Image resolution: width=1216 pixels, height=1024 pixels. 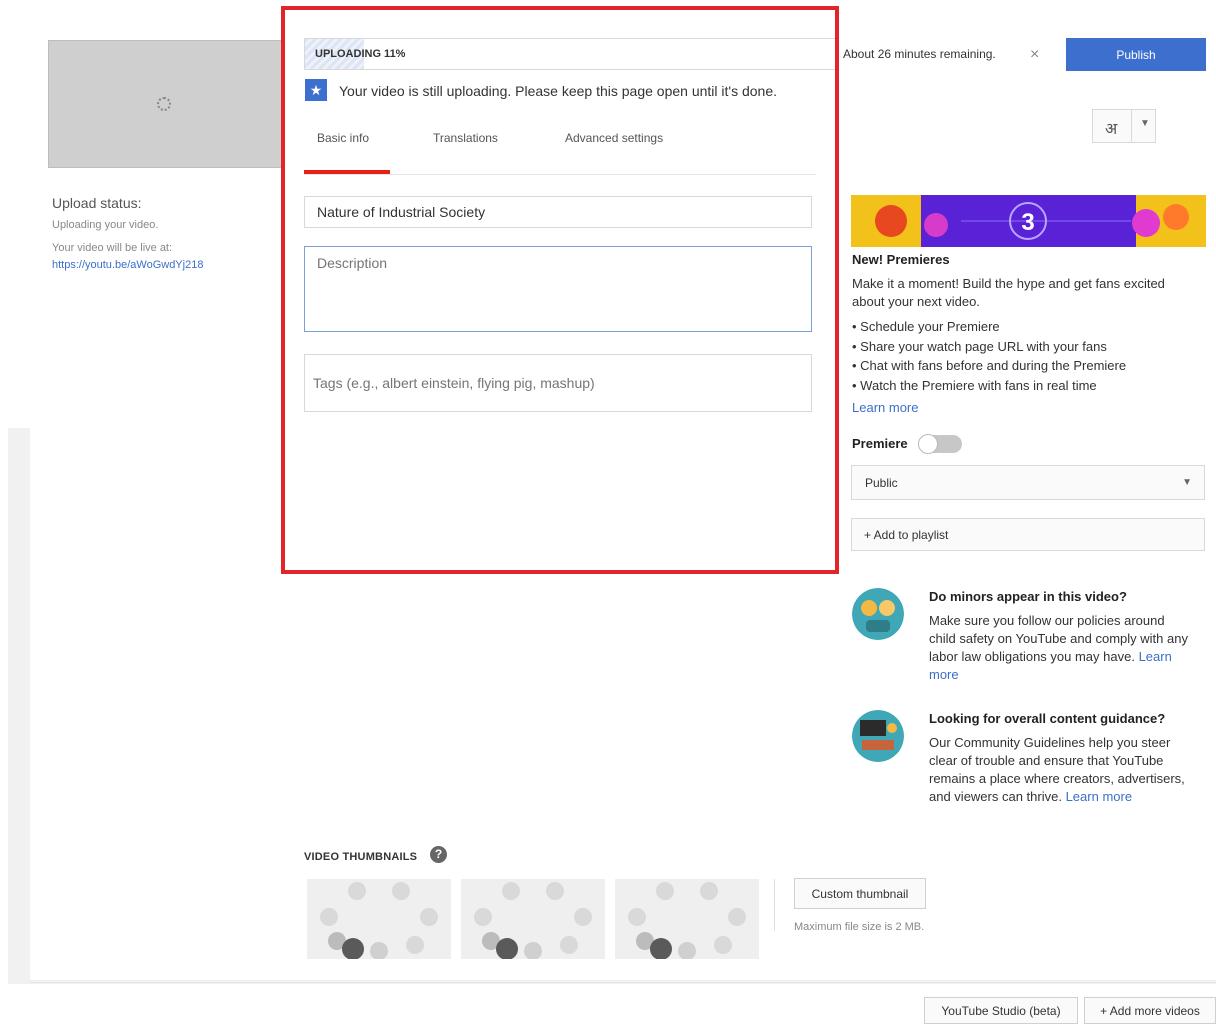 I want to click on guidelines-illustration-icon, so click(x=878, y=736).